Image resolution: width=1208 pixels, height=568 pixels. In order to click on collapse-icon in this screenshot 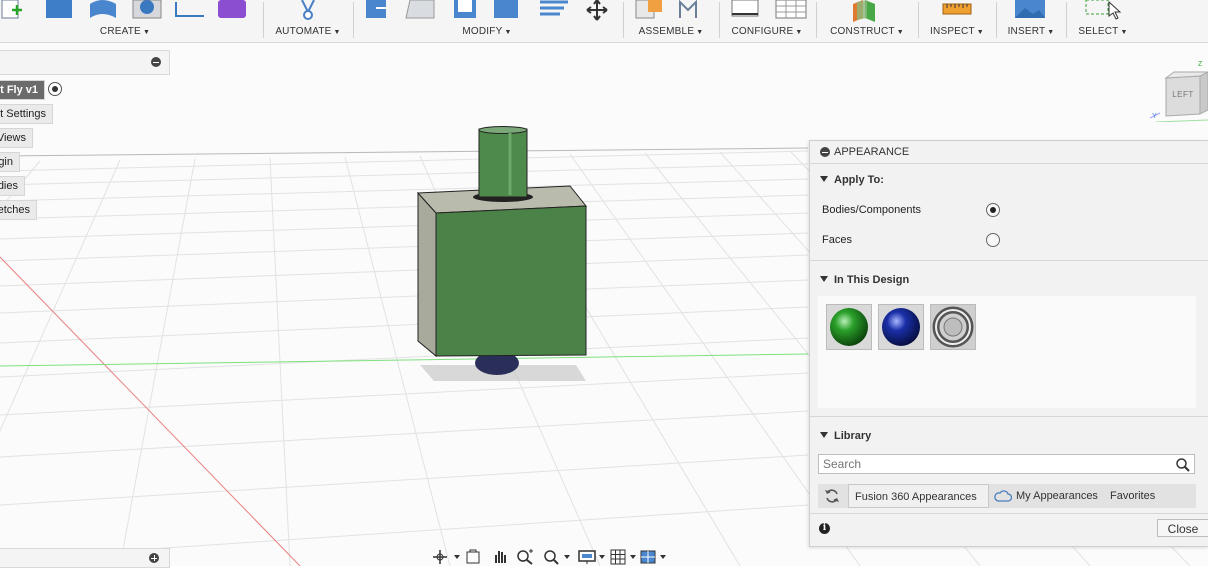, I will do `click(156, 62)`.